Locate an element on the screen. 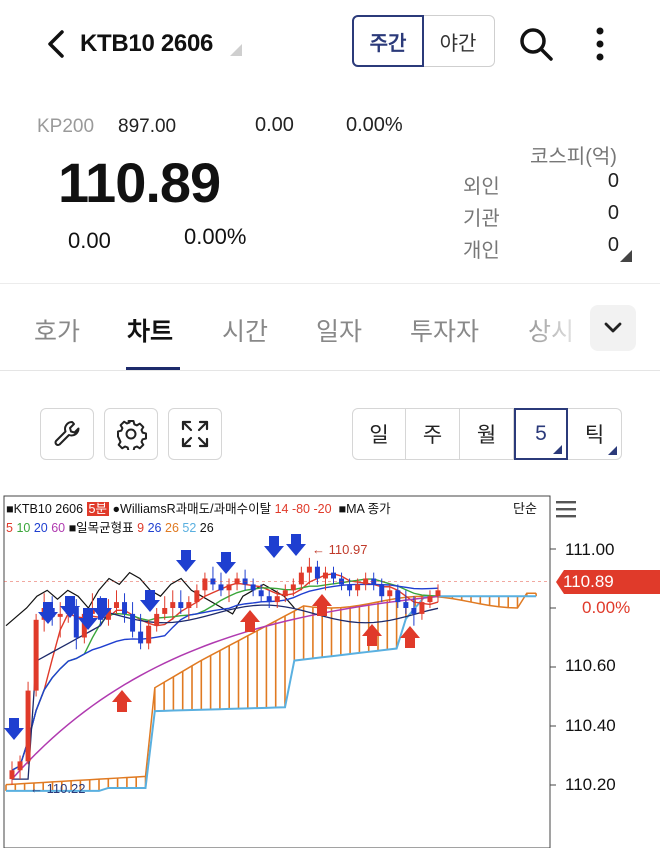 The image size is (660, 848). period-minute-label: 5 is located at coordinates (541, 433).